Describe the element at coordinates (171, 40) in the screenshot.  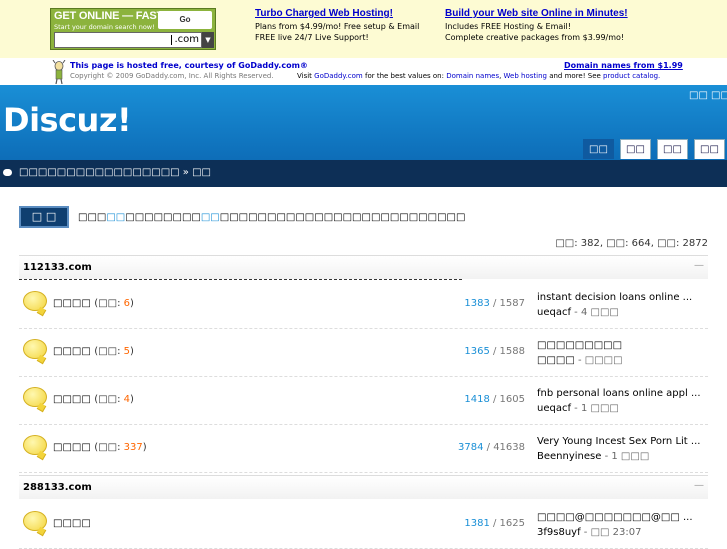
I see `text-caret` at that location.